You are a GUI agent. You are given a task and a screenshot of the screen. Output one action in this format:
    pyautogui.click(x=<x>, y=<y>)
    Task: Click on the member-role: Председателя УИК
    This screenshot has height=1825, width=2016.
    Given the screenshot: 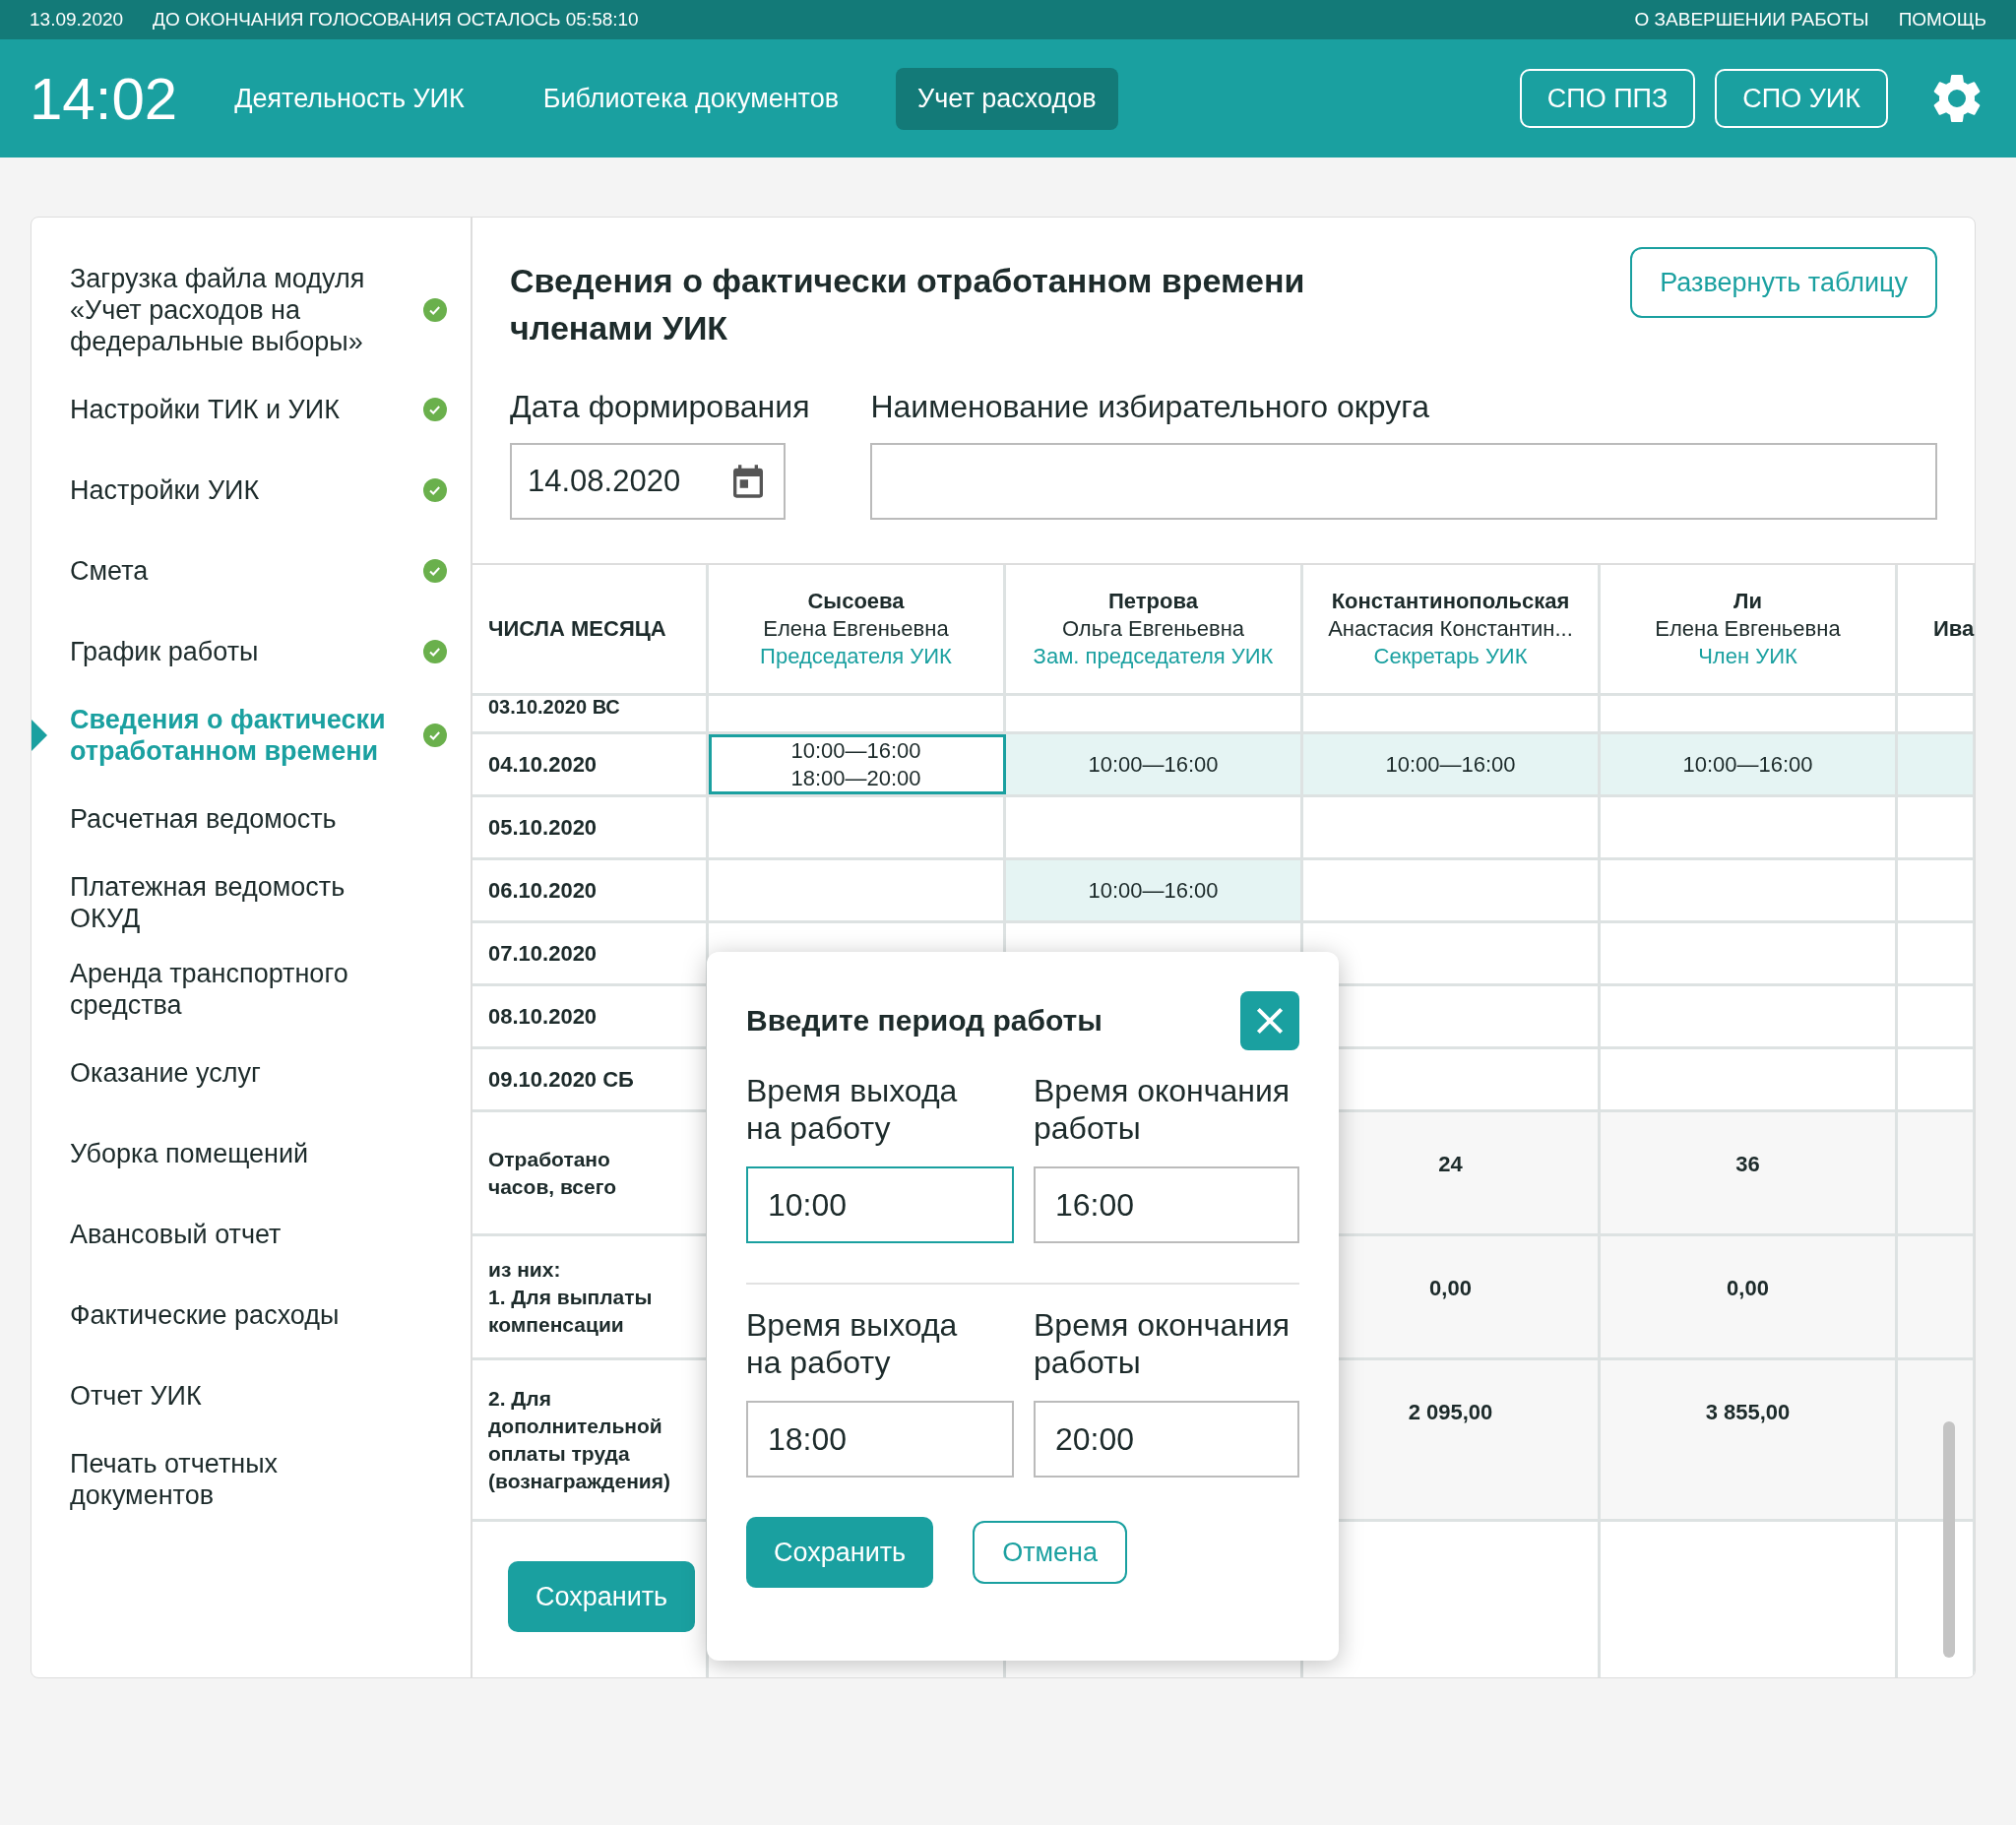 What is the action you would take?
    pyautogui.click(x=856, y=656)
    